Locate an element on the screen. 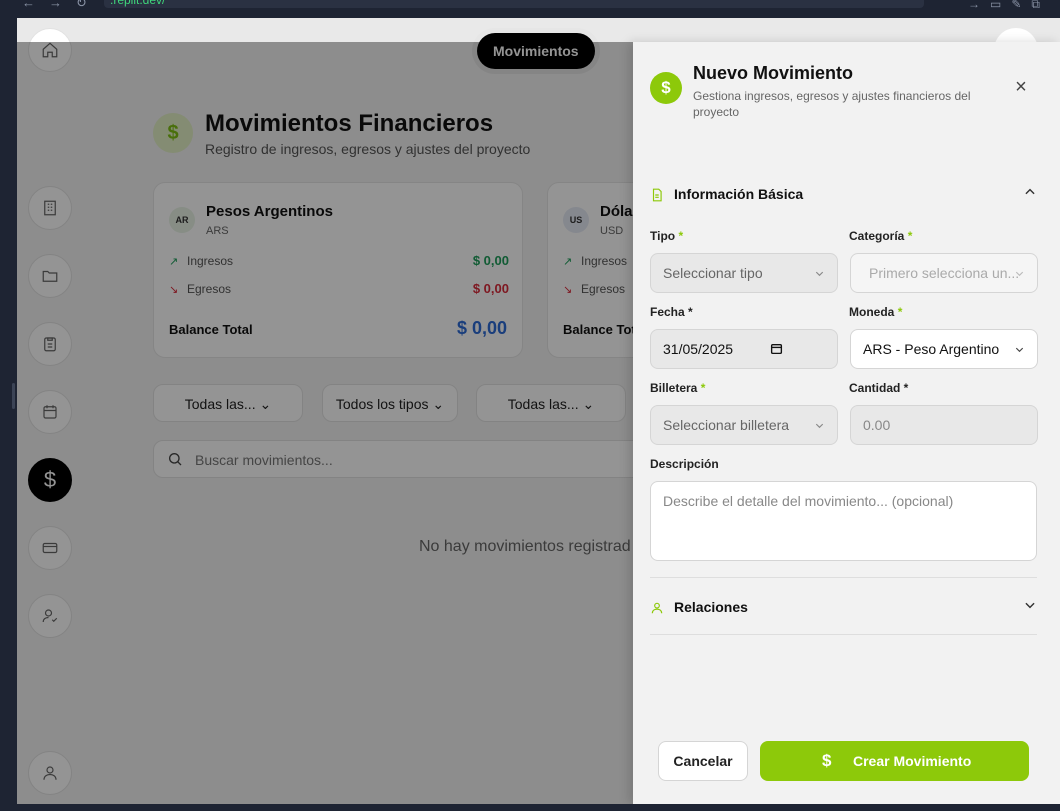 This screenshot has width=1060, height=811. section-label: Información Básica is located at coordinates (739, 194).